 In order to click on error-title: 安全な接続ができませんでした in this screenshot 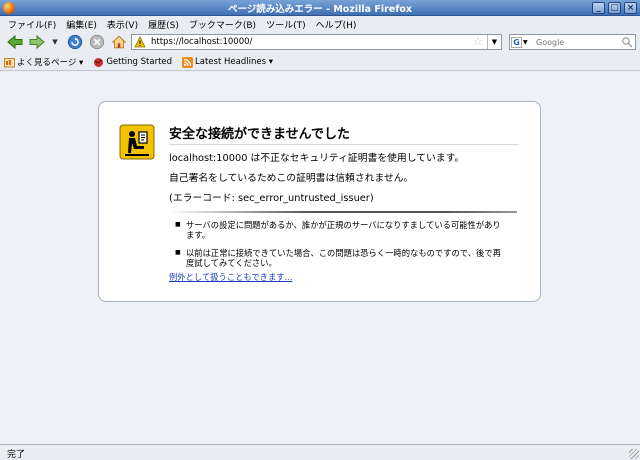, I will do `click(344, 134)`.